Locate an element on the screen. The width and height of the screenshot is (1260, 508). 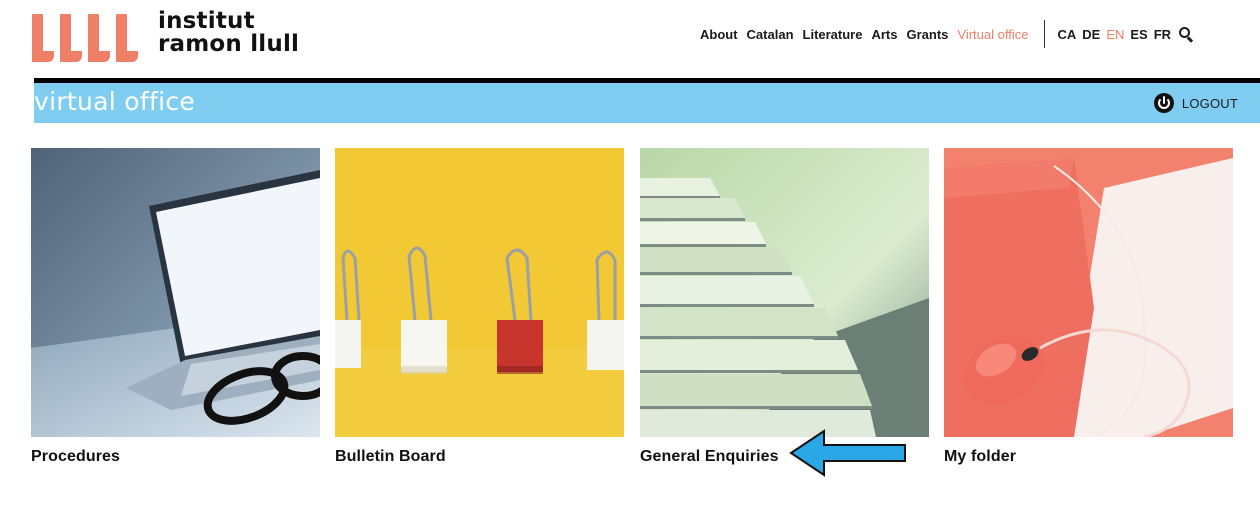
card-general-enquiries: General Enquiries is located at coordinates (784, 307).